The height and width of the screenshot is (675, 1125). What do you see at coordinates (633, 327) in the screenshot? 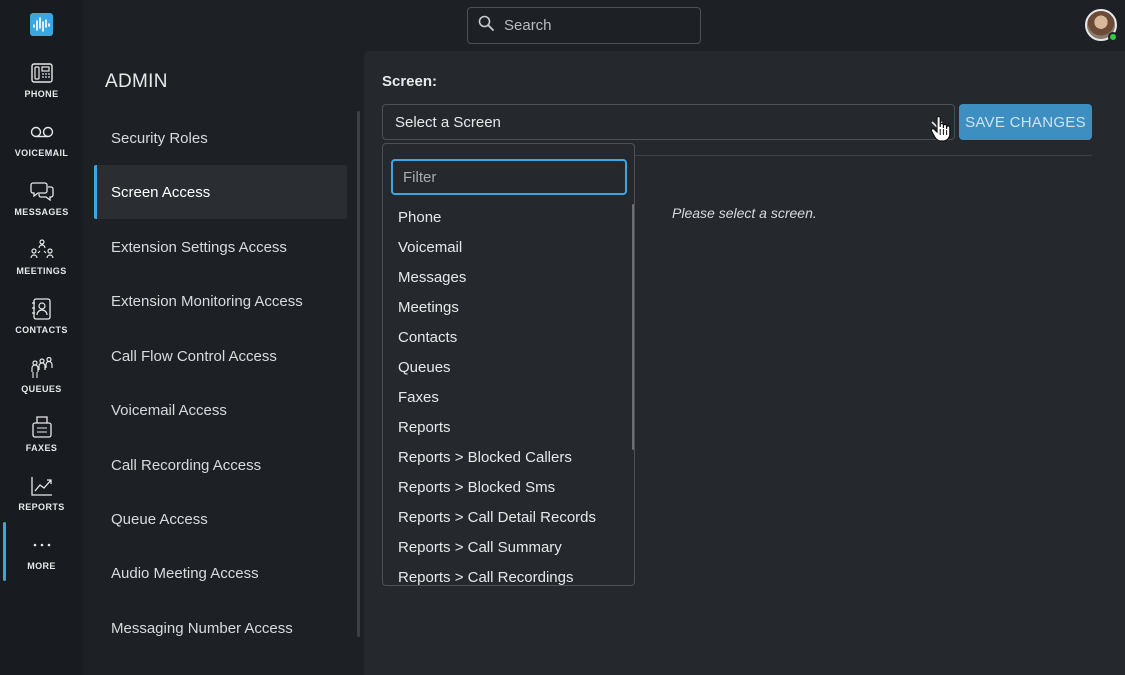
I see `dropdown-scrollbar` at bounding box center [633, 327].